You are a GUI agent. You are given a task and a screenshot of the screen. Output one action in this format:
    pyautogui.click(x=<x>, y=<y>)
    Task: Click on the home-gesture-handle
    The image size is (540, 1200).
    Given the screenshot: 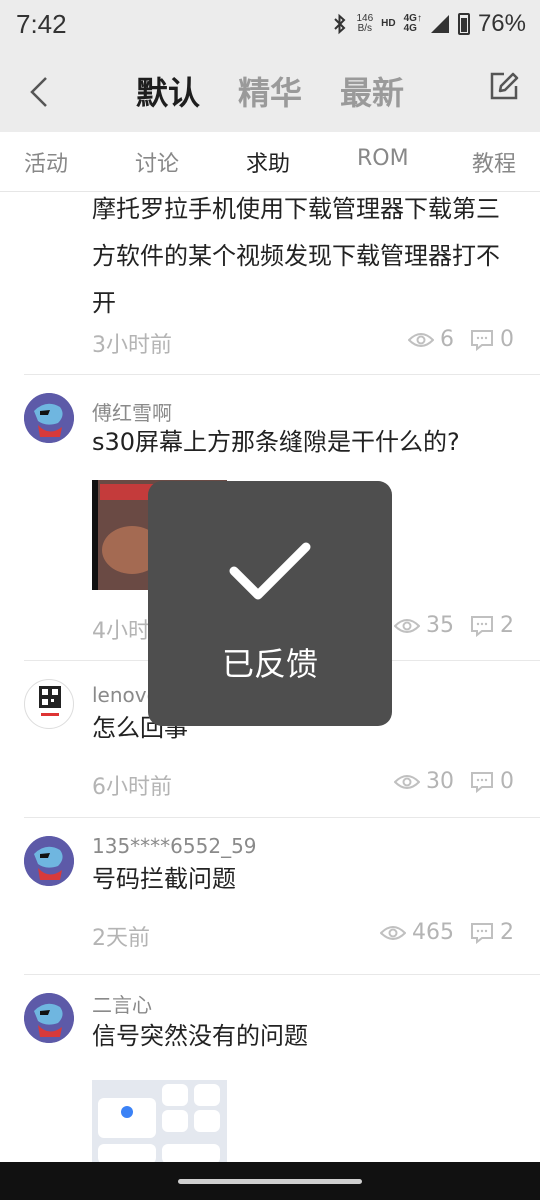 What is the action you would take?
    pyautogui.click(x=270, y=1181)
    